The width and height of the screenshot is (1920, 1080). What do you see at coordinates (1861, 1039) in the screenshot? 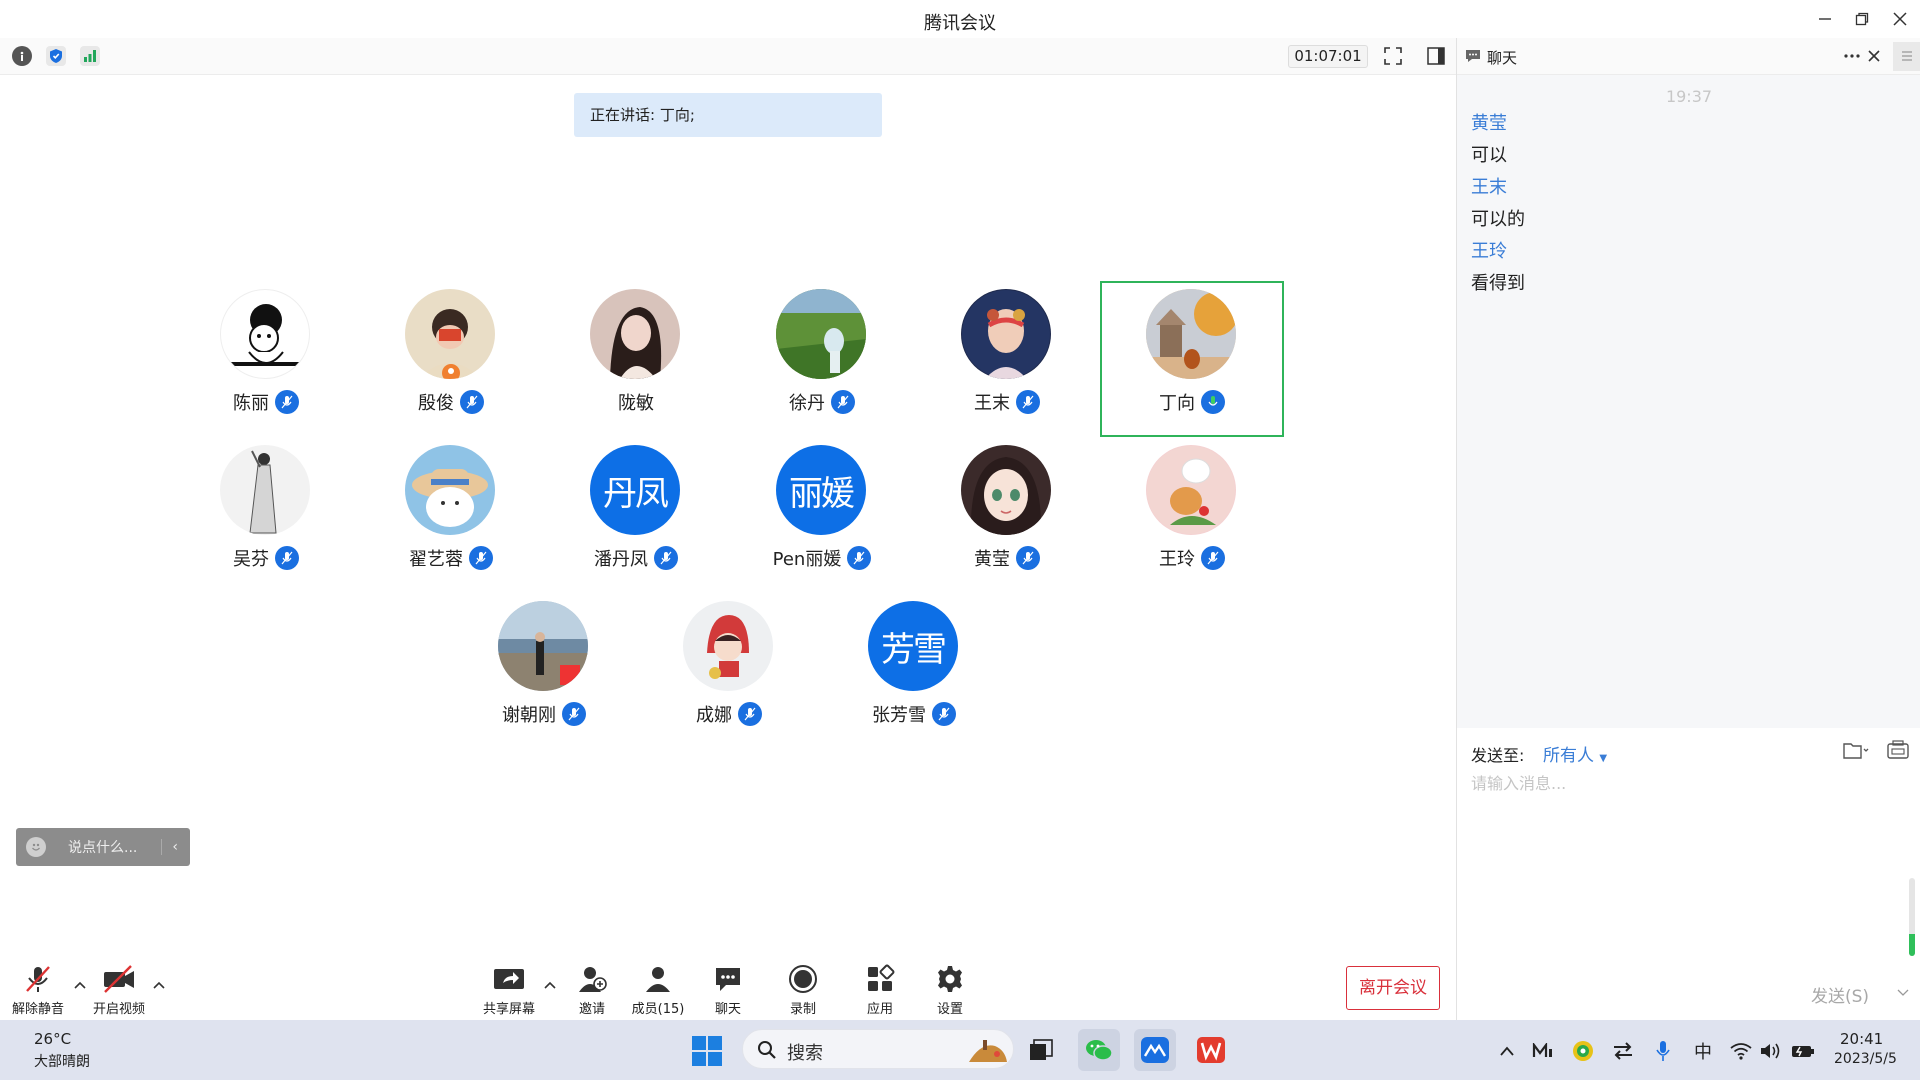
I see `clock-time: 20:41` at bounding box center [1861, 1039].